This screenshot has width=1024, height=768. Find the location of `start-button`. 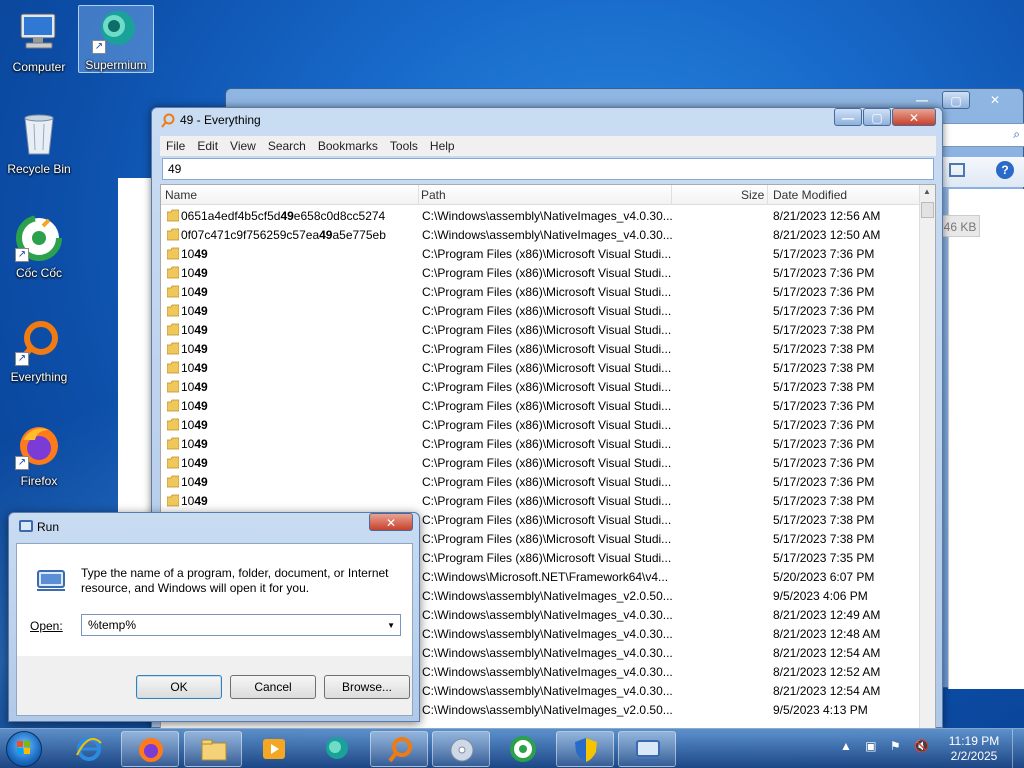

start-button is located at coordinates (24, 749).